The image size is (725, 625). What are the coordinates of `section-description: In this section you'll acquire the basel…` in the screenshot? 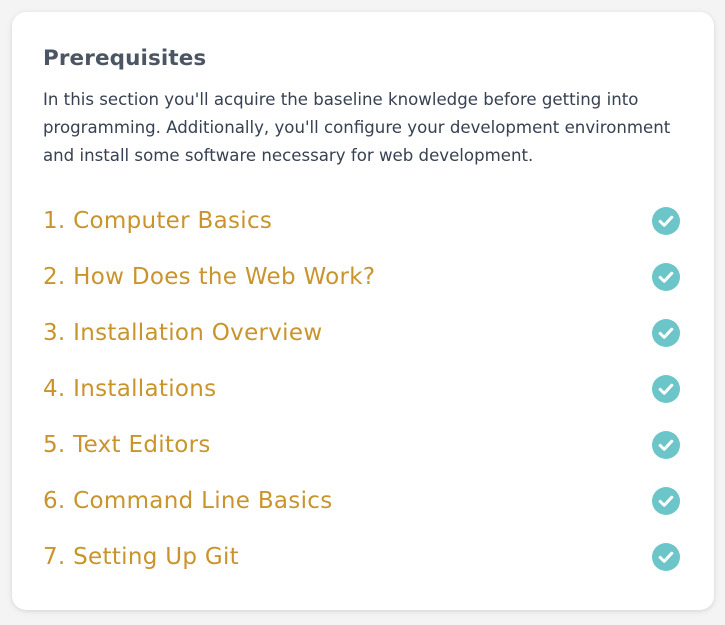 It's located at (357, 127).